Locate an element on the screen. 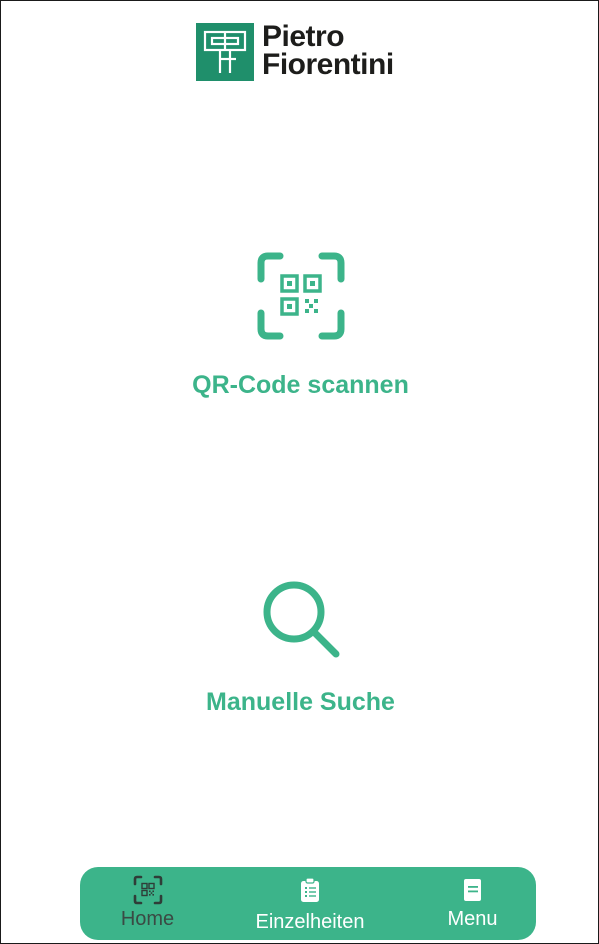 The height and width of the screenshot is (944, 599). nav-label-home: Home is located at coordinates (147, 919).